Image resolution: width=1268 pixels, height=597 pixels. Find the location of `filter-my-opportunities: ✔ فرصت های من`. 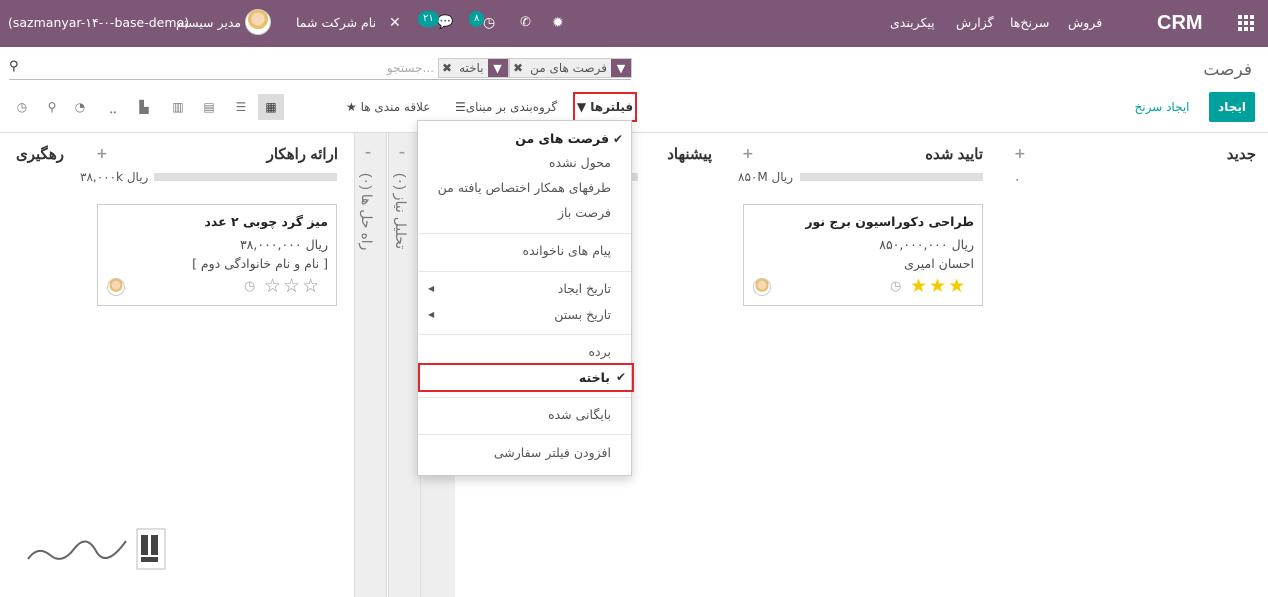

filter-my-opportunities: ✔ فرصت های من is located at coordinates (524, 139).